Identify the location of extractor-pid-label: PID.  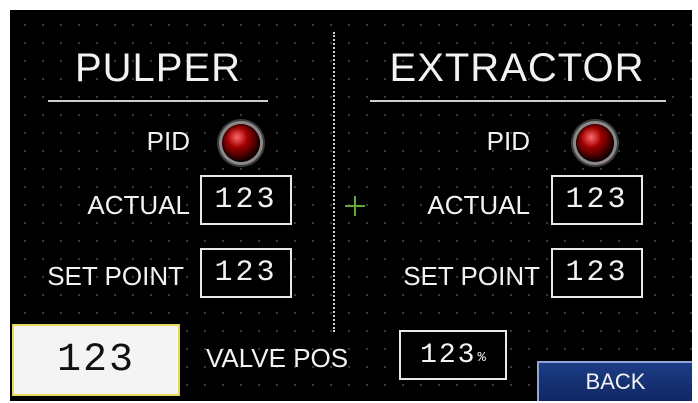
(508, 141).